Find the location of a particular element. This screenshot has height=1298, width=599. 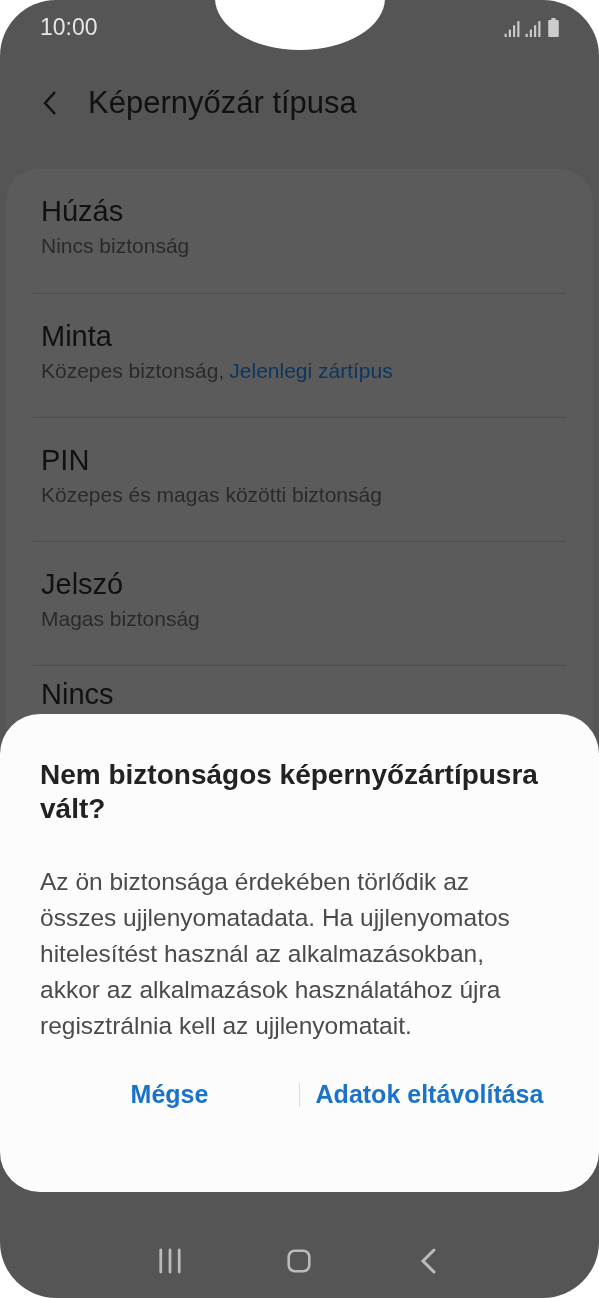

dialog-message: Az ön biztonsága érdekében törlődik az összes ujjlenyomatadata. Ha ujjlenyomatos hitelesítést használ az alkalmazásokban, akkor az alkalmazások használatához újra regisztrálnia kell az ujjlenyomatait. is located at coordinates (275, 954).